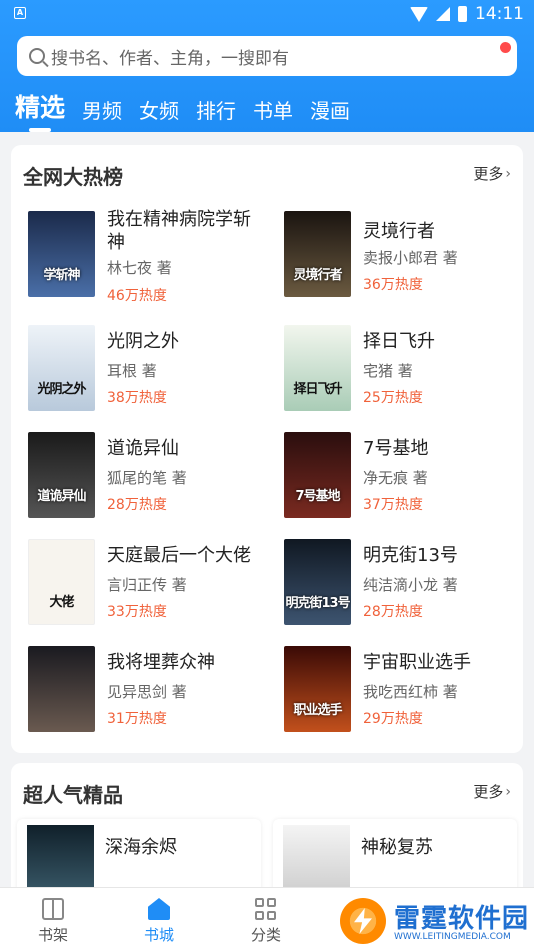 This screenshot has width=534, height=950. What do you see at coordinates (317, 689) in the screenshot?
I see `book-cover: 职业选手` at bounding box center [317, 689].